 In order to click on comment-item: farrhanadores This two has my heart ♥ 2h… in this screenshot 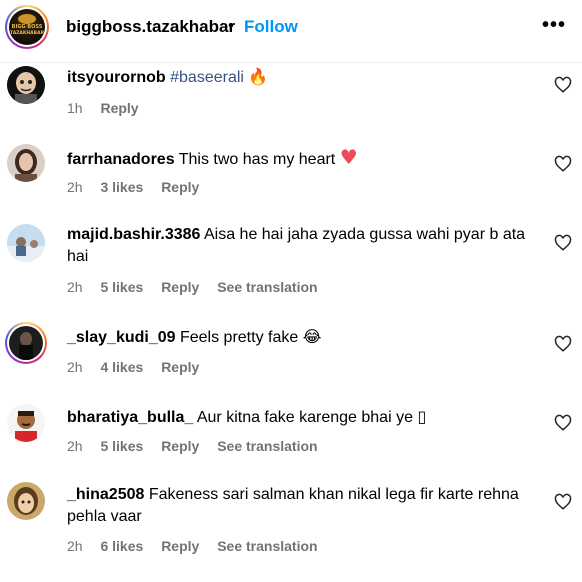, I will do `click(291, 172)`.